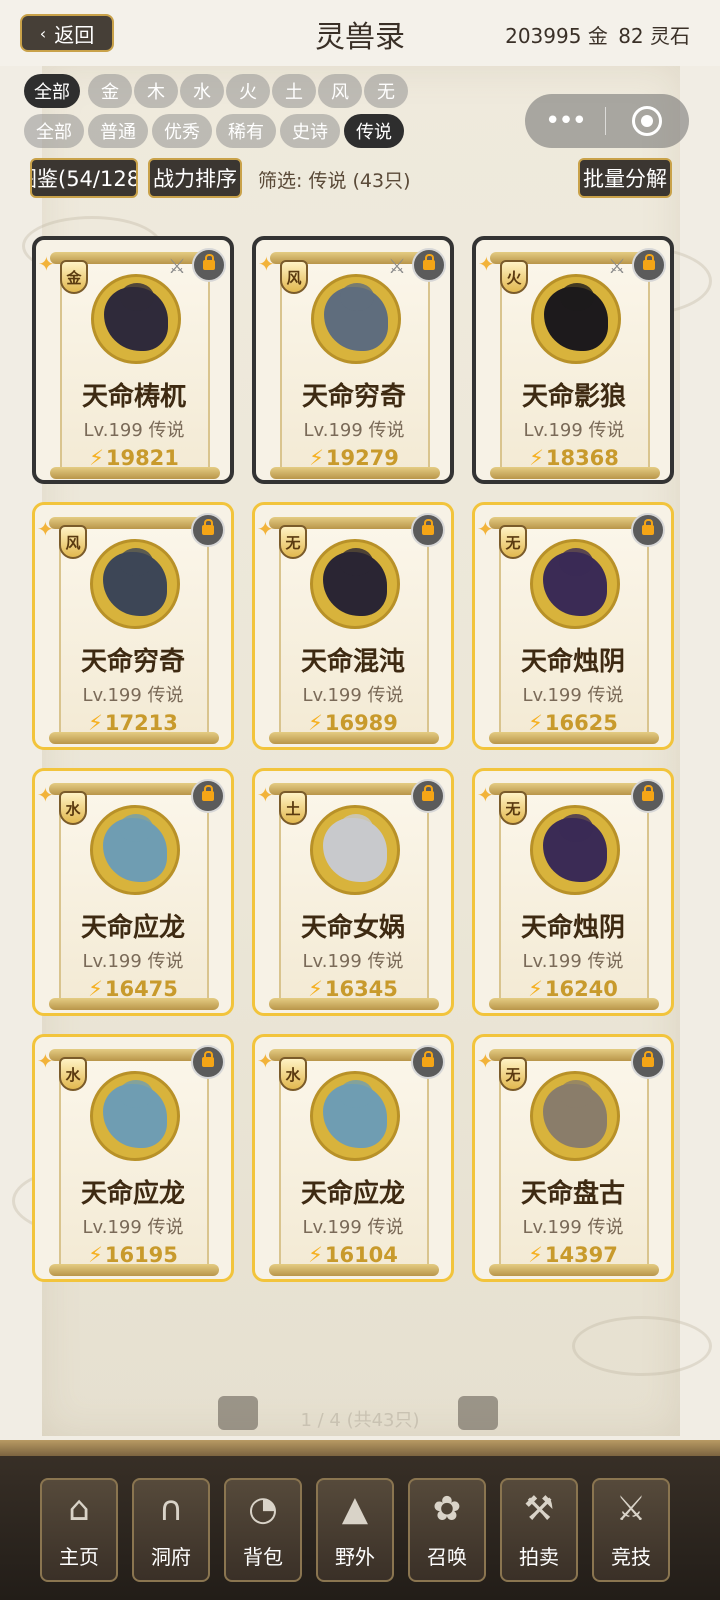 The height and width of the screenshot is (1600, 720). I want to click on beast-level: Lv.199 传说, so click(133, 1227).